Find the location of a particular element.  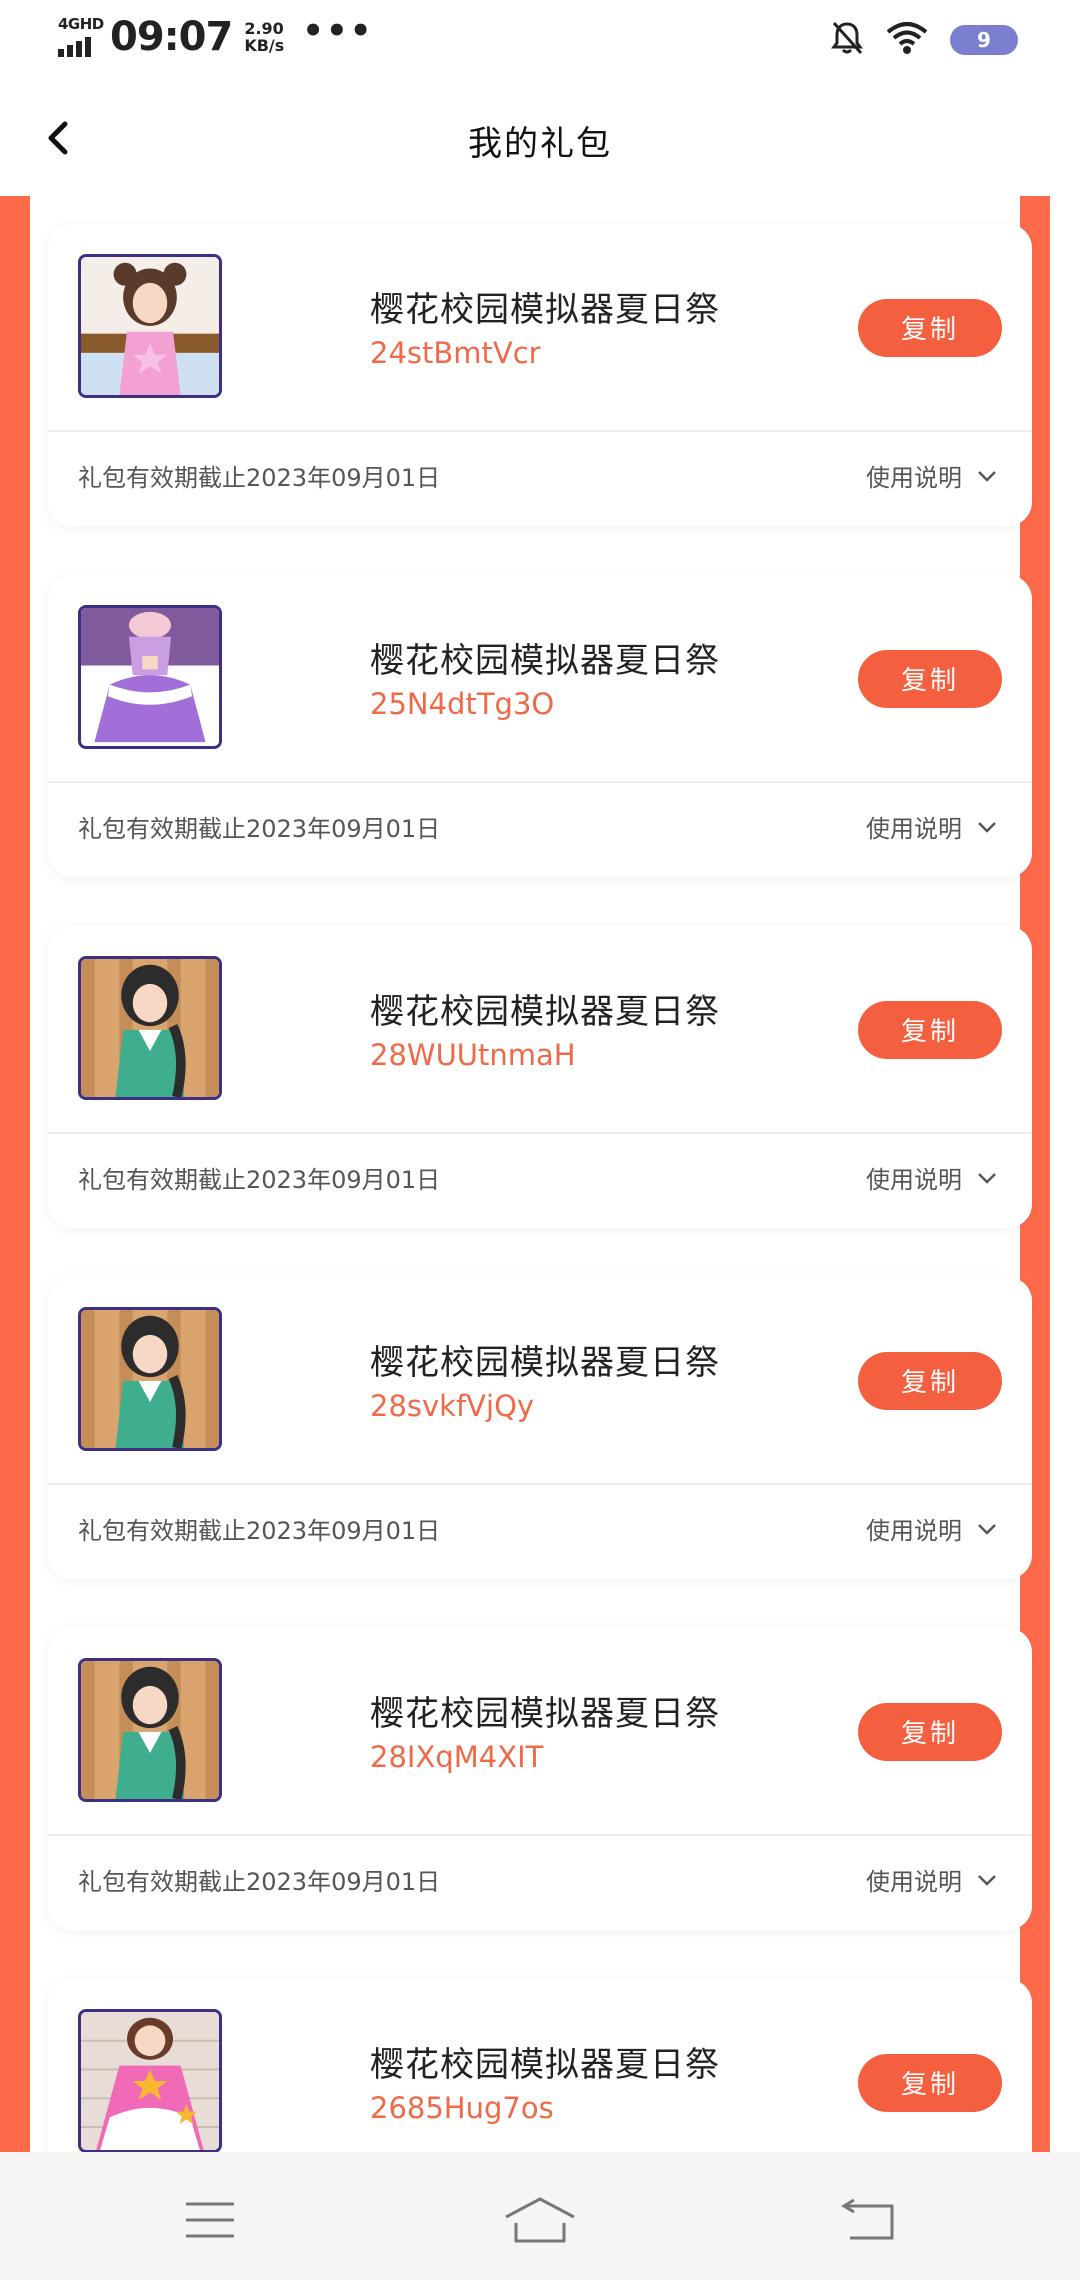

nav-bar: 我的礼包 is located at coordinates (540, 138).